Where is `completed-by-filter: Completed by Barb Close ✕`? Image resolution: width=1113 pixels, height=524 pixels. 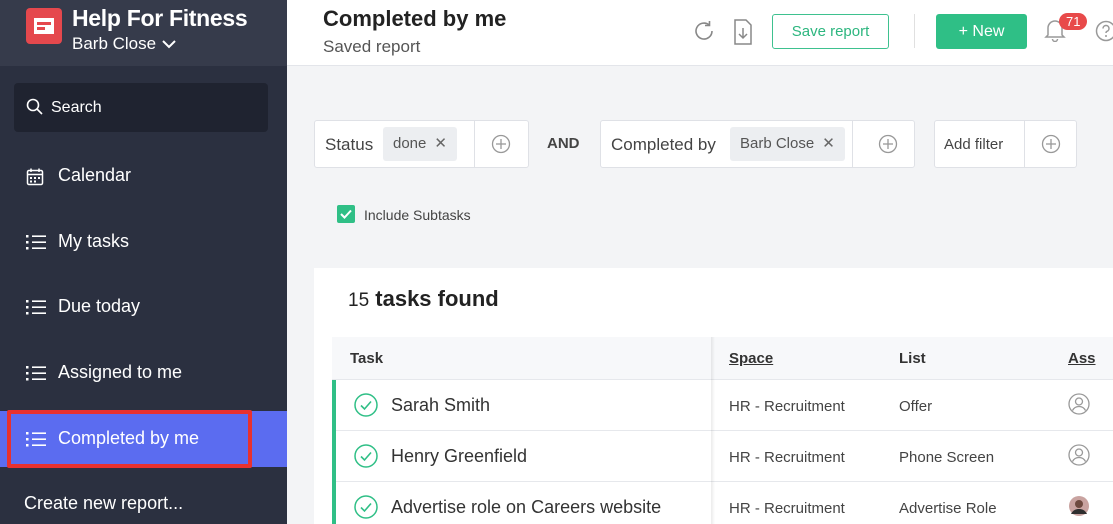
completed-by-filter: Completed by Barb Close ✕ is located at coordinates (757, 144).